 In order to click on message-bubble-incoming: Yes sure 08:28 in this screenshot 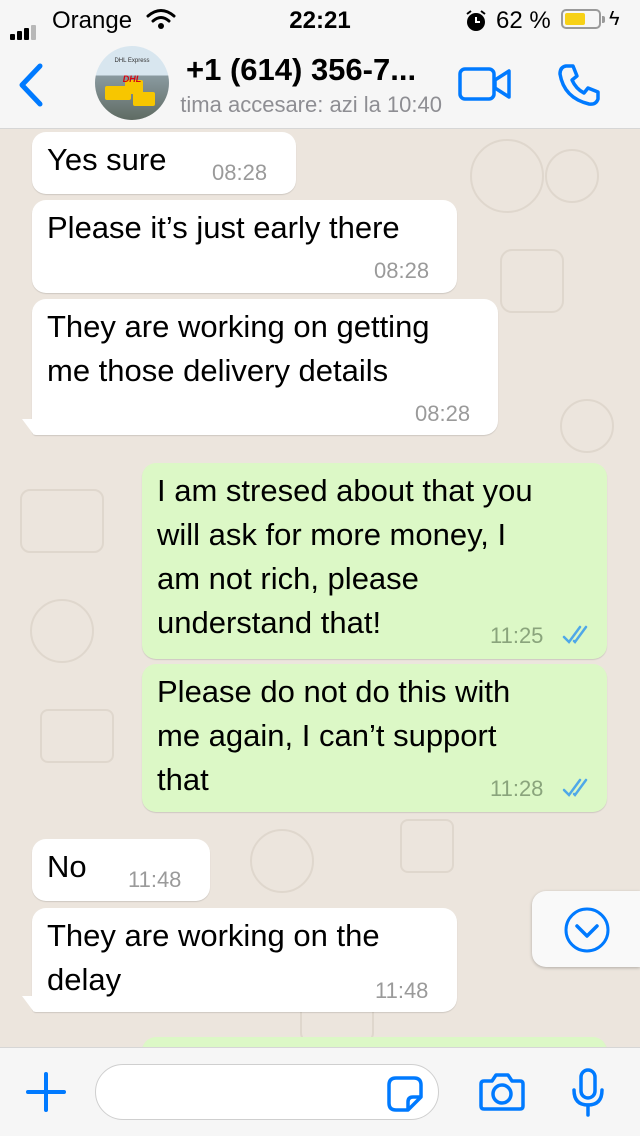, I will do `click(164, 163)`.